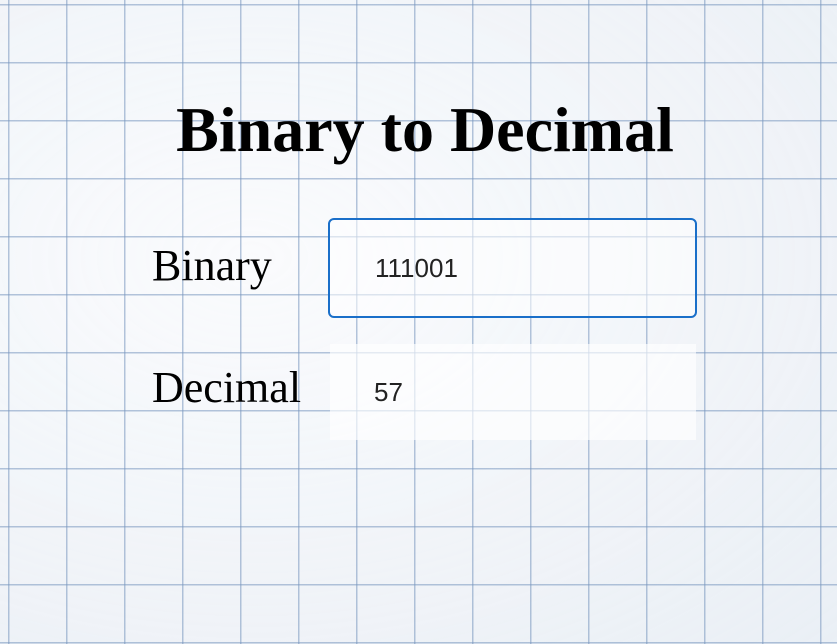  Describe the element at coordinates (227, 387) in the screenshot. I see `decimal-label: Decimal` at that location.